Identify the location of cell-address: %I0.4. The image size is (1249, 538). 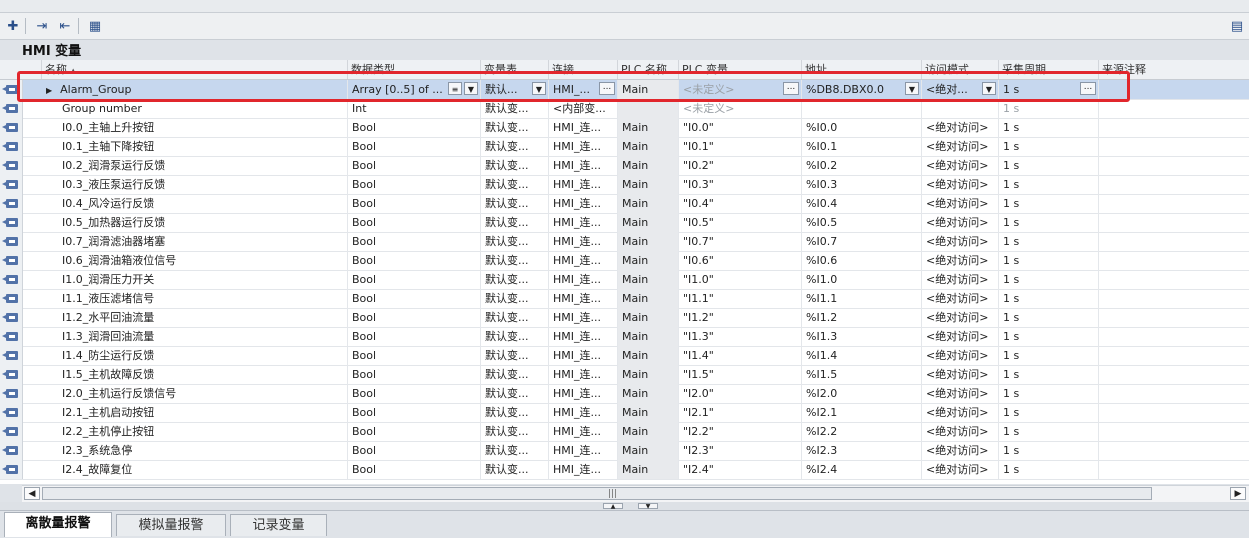
(862, 203).